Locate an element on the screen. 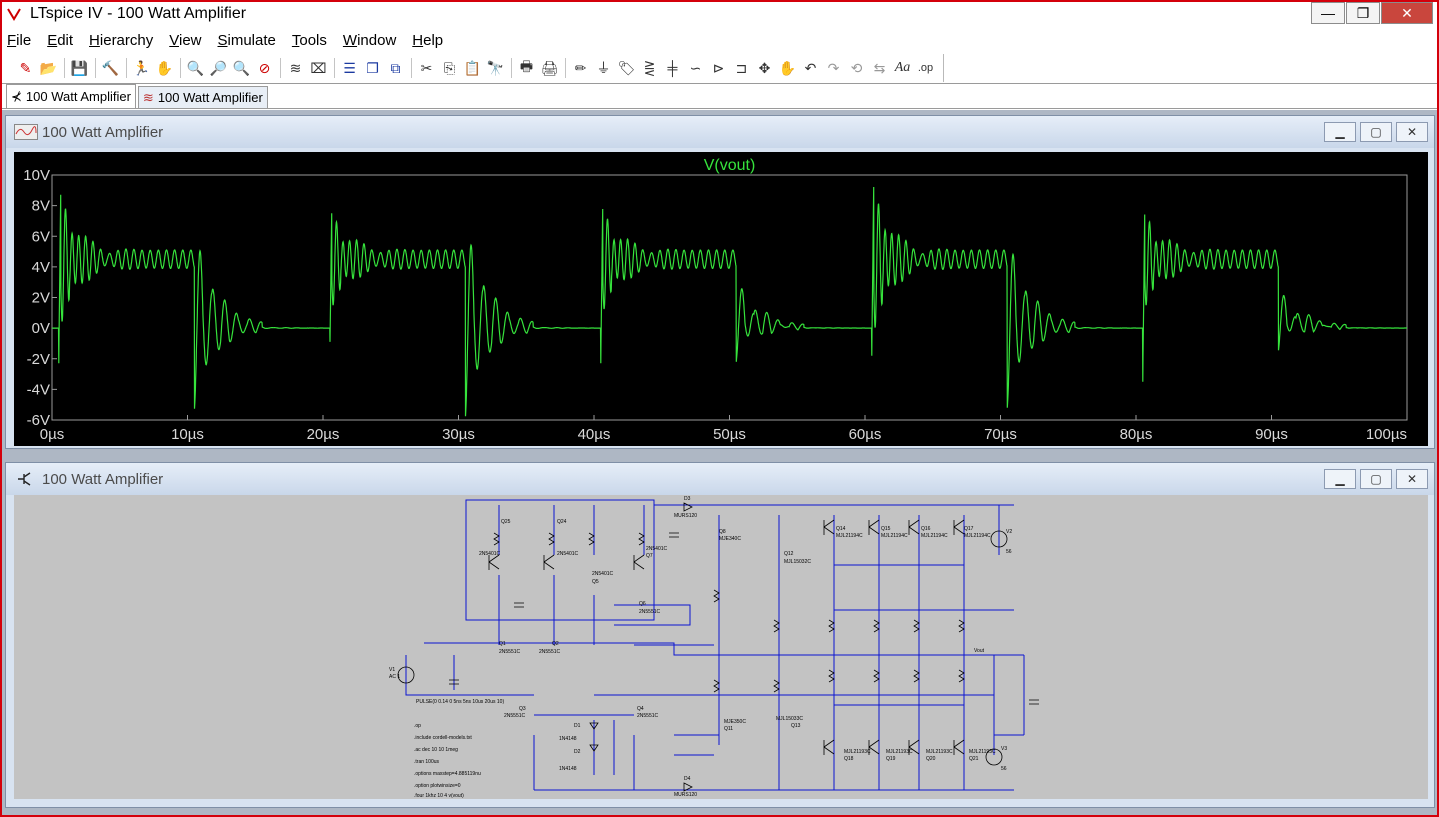  trace-label: V(vout) is located at coordinates (730, 165).